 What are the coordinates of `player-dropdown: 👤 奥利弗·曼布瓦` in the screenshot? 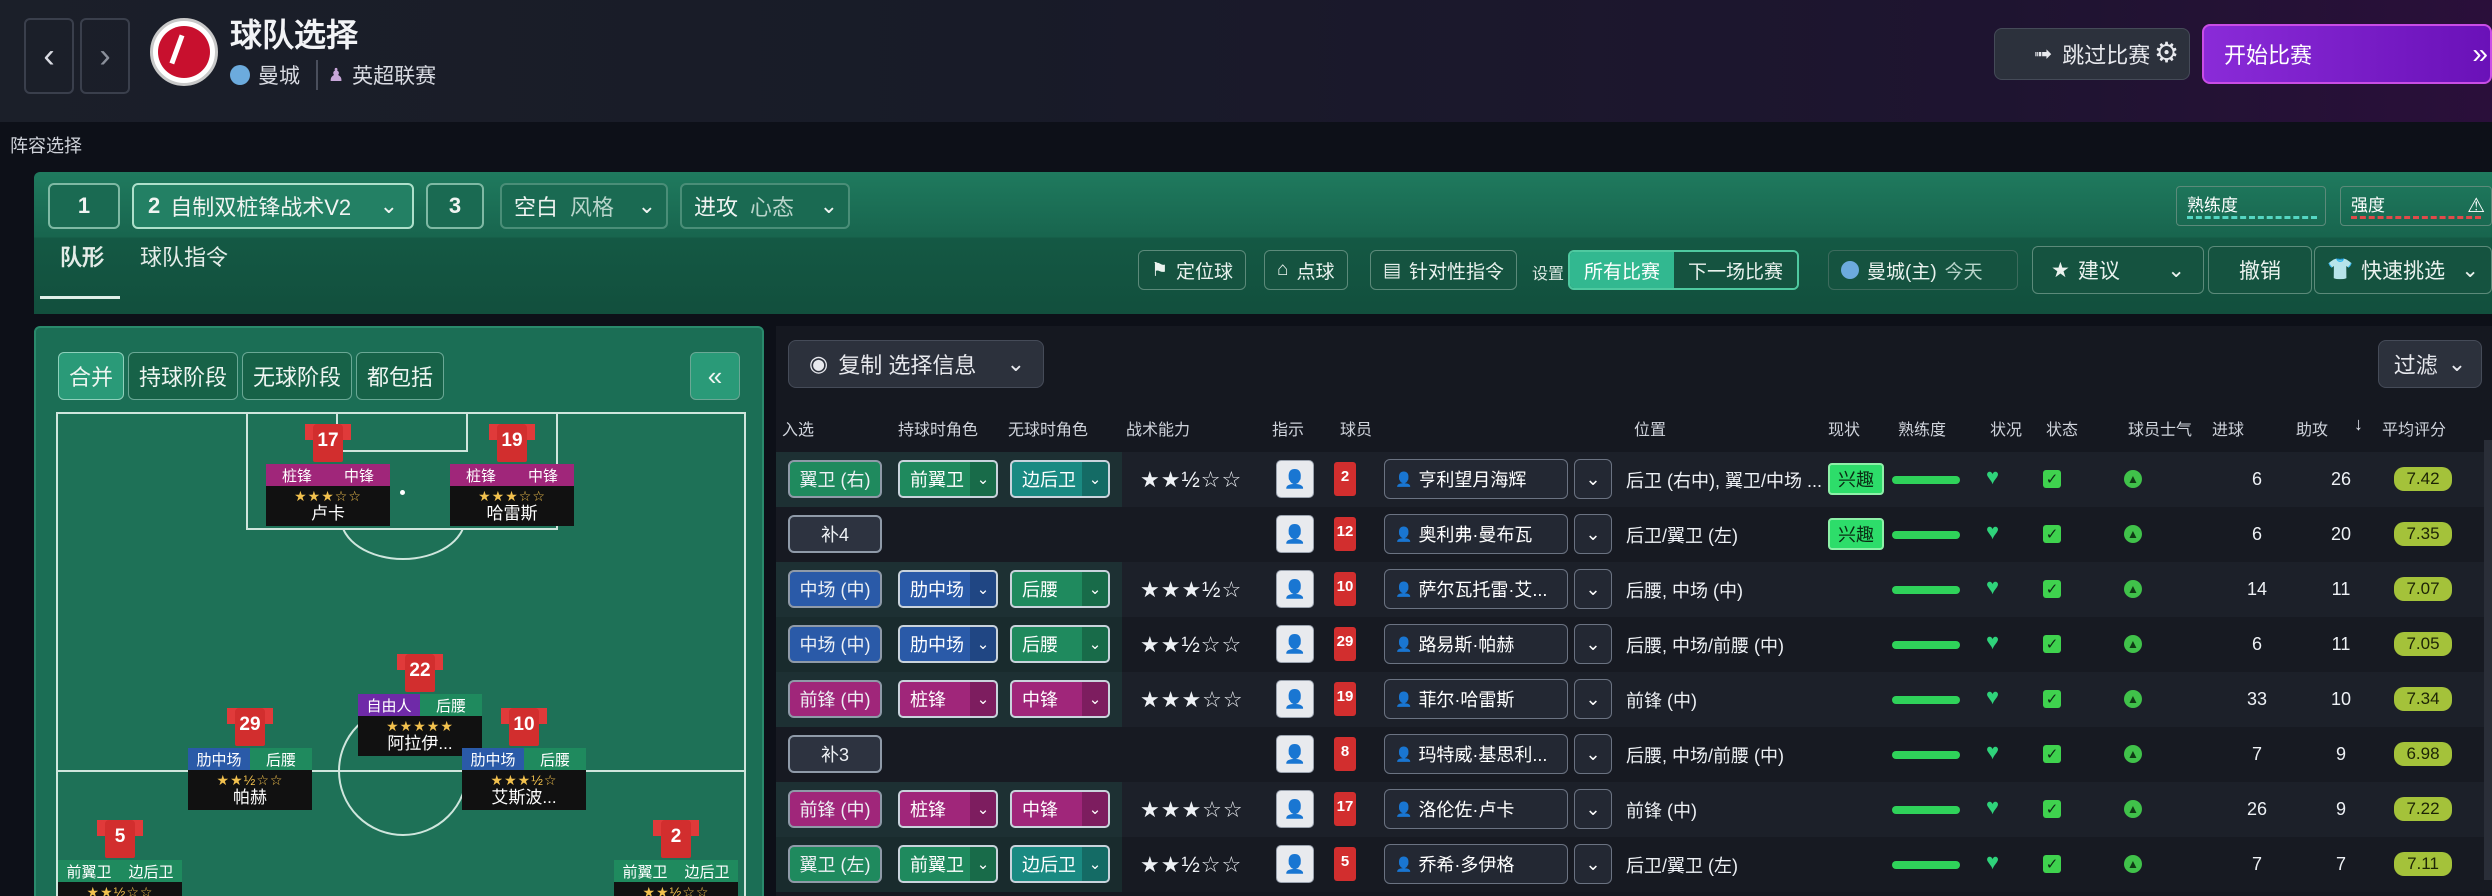 It's located at (1476, 534).